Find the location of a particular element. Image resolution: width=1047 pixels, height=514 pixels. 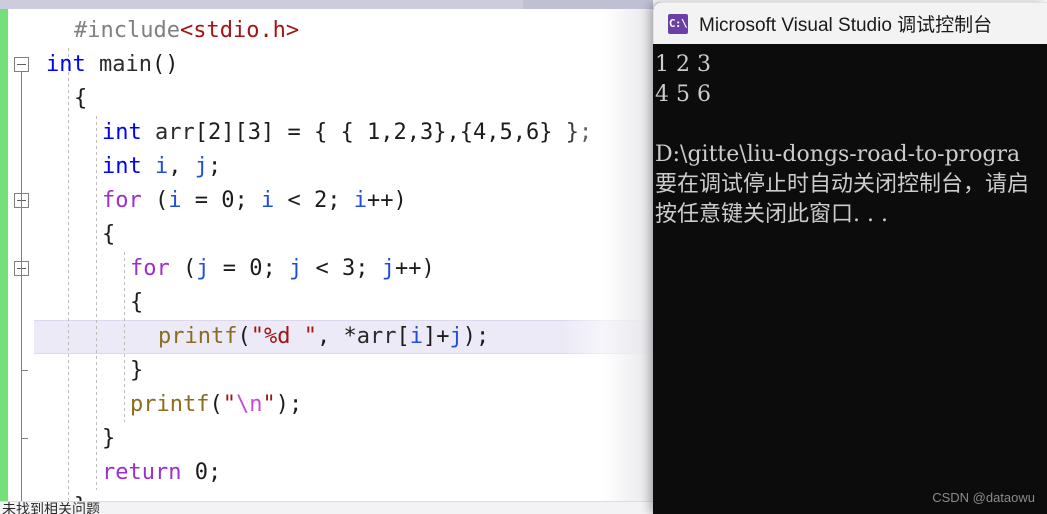

change-tracking-bar is located at coordinates (4, 255).